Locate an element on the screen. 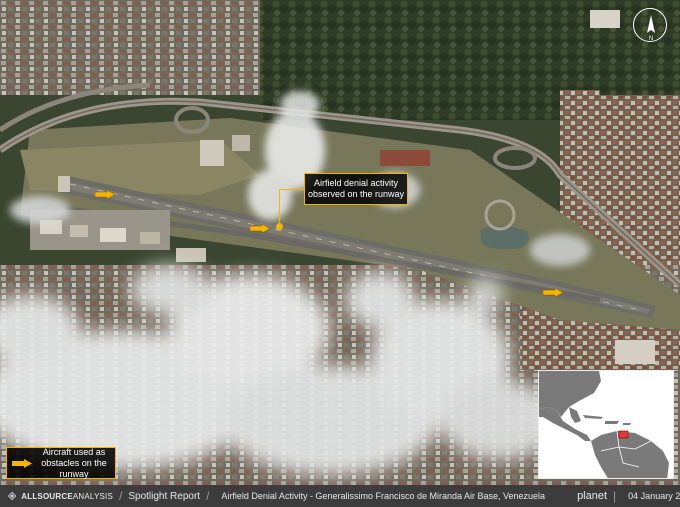 Image resolution: width=680 pixels, height=507 pixels. callout-line-2: observed on the runway is located at coordinates (356, 194).